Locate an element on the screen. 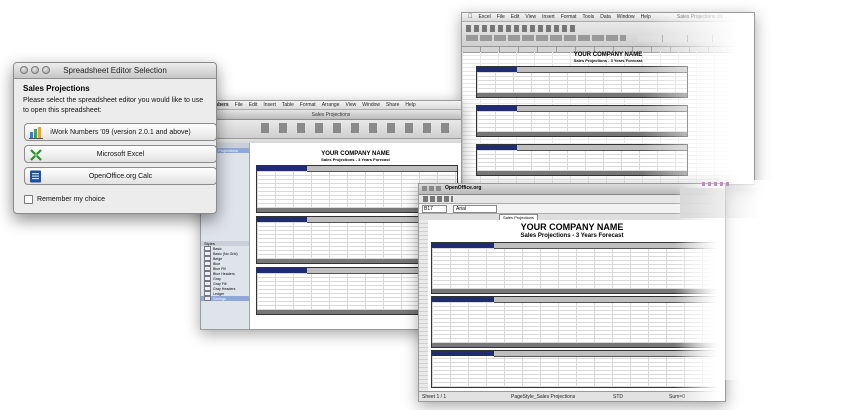 The width and height of the screenshot is (841, 410). menu-item: Tools is located at coordinates (589, 17).